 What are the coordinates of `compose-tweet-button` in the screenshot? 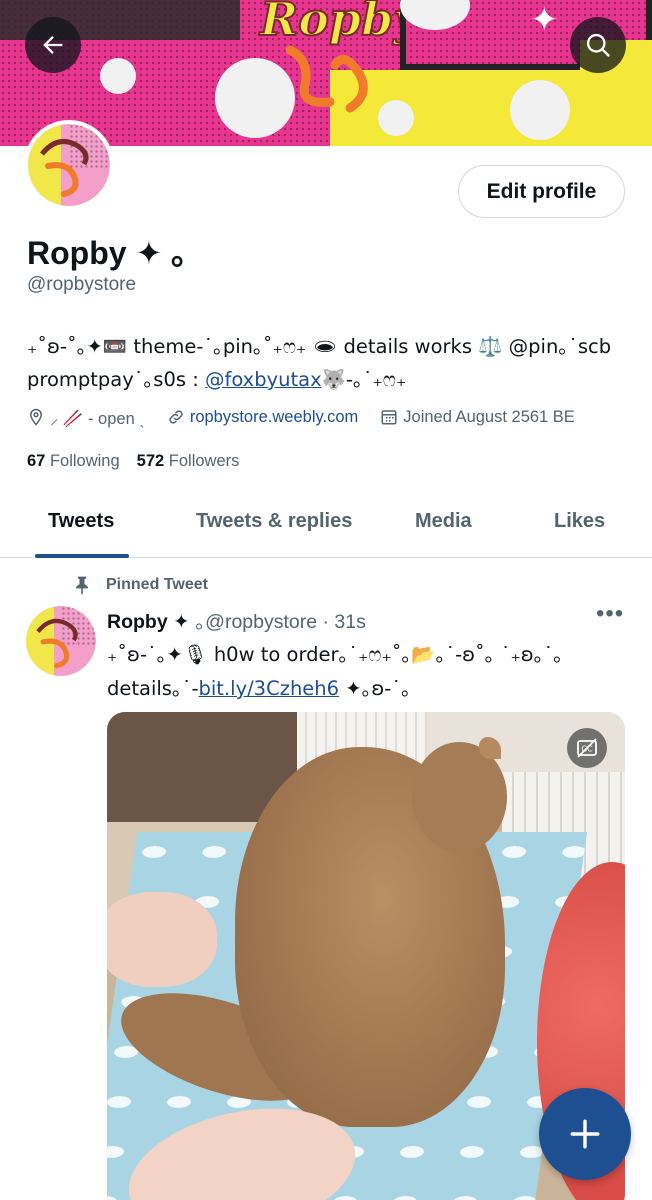 It's located at (585, 1134).